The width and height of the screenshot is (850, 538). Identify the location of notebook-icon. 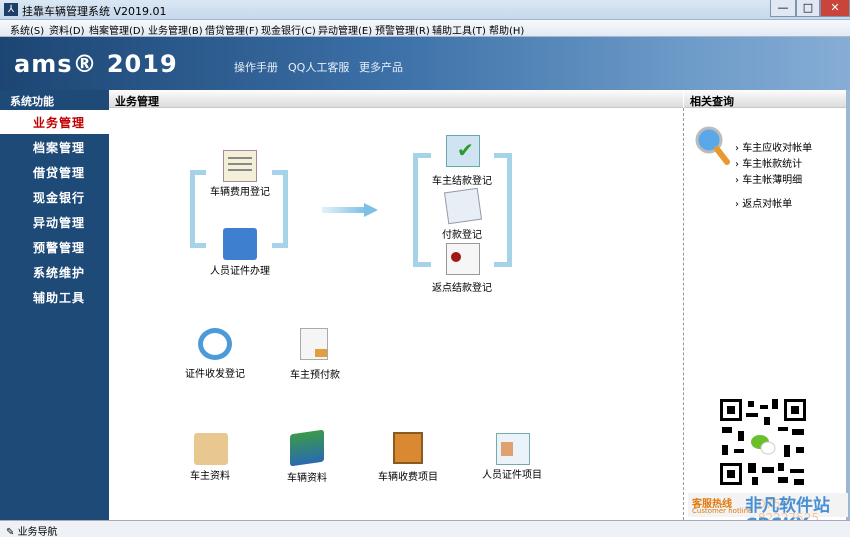
(408, 448).